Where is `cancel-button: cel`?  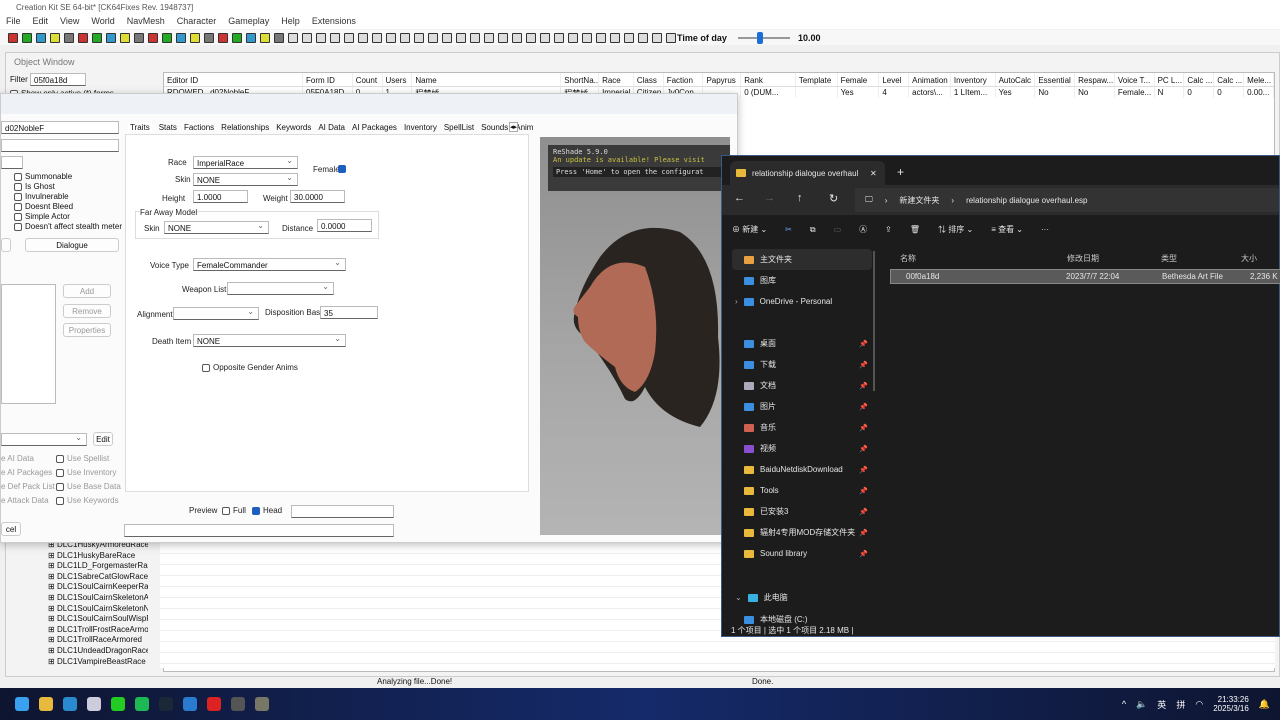
cancel-button: cel is located at coordinates (11, 529).